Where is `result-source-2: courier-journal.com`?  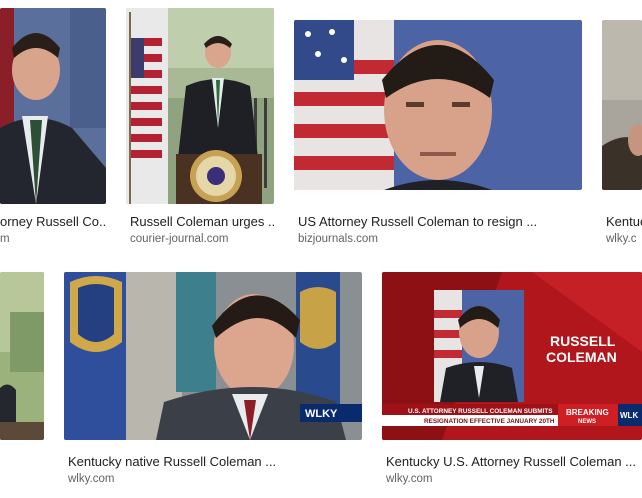 result-source-2: courier-journal.com is located at coordinates (202, 239).